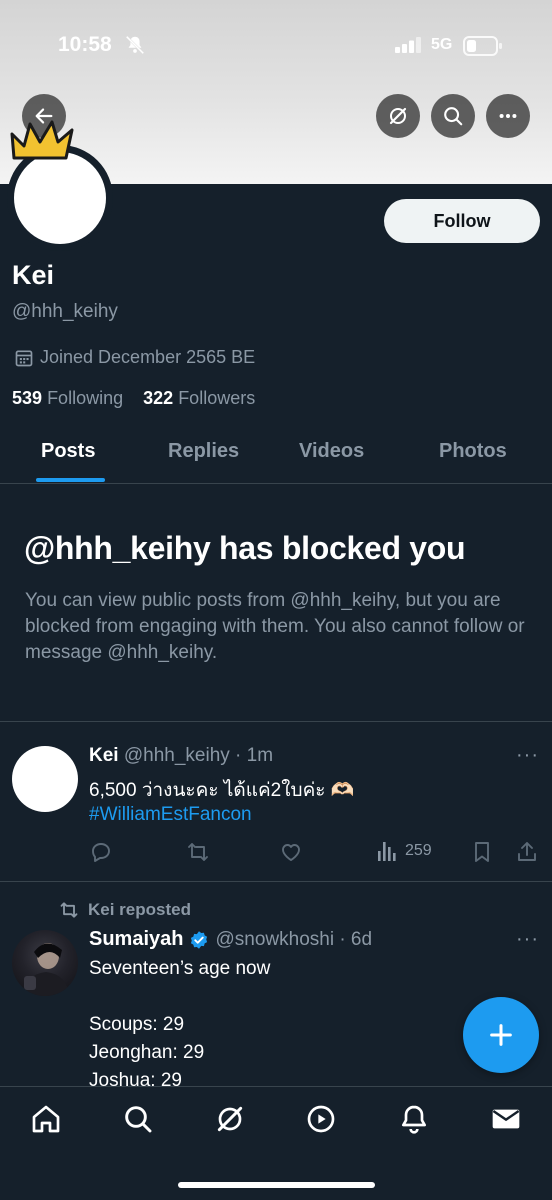 The width and height of the screenshot is (552, 1200). I want to click on notifications-icon, so click(414, 1119).